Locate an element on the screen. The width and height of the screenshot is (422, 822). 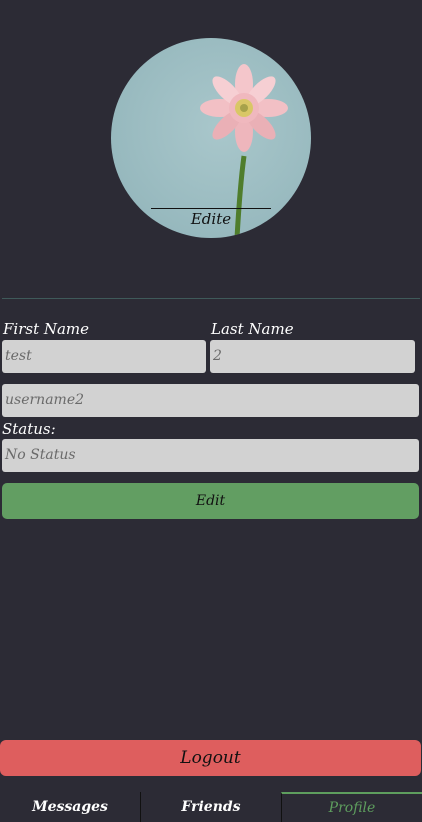
avatar-edit-button: Edite is located at coordinates (211, 219).